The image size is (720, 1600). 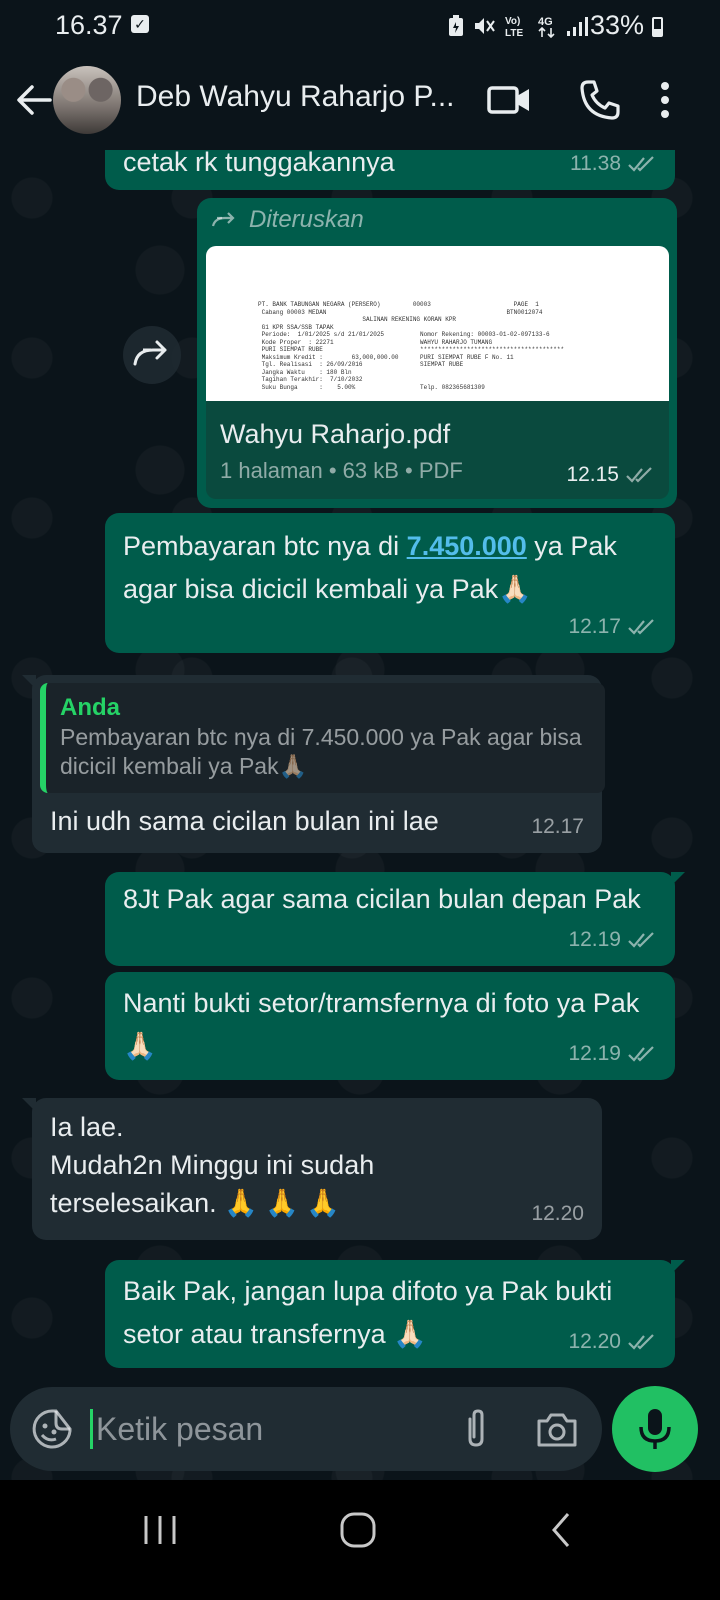 What do you see at coordinates (512, 21) in the screenshot?
I see `svg-text: Vo)` at bounding box center [512, 21].